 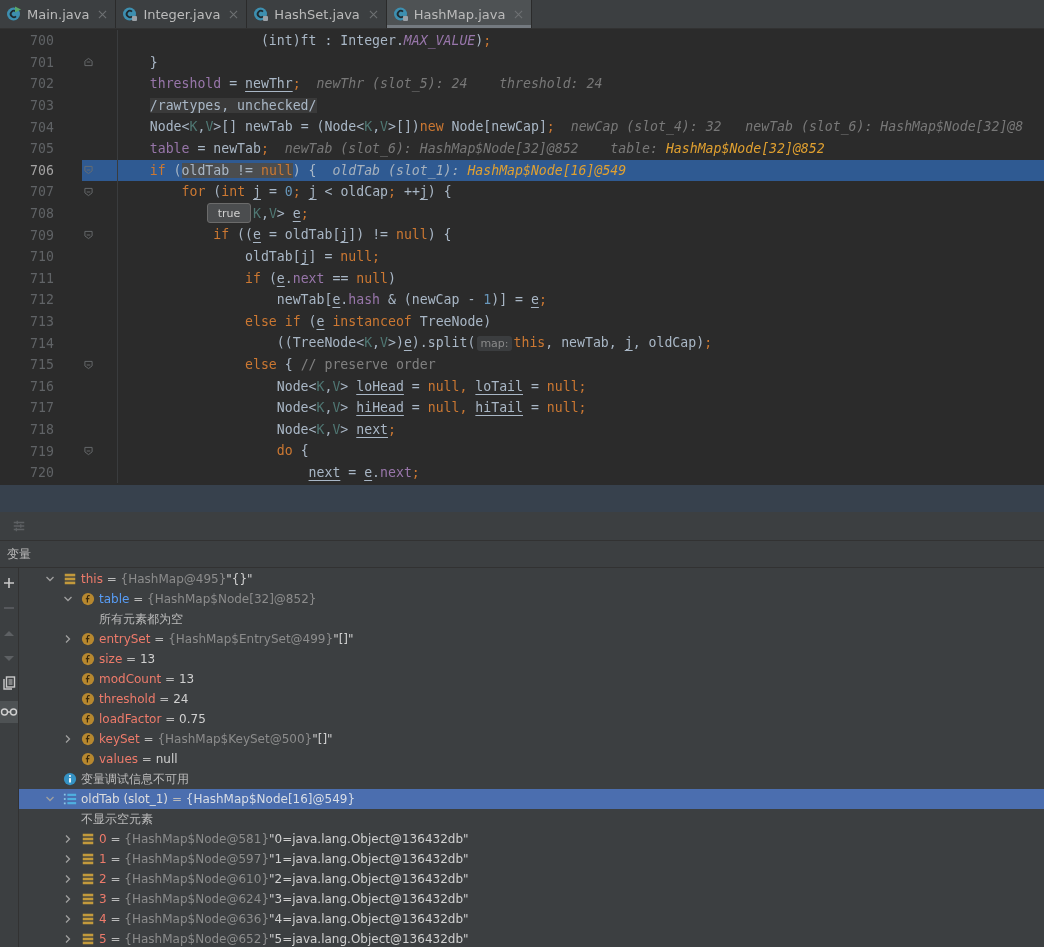 I want to click on variable-value: entrySet = {HashMap$EntrySet@499}"[]", so click(x=226, y=639).